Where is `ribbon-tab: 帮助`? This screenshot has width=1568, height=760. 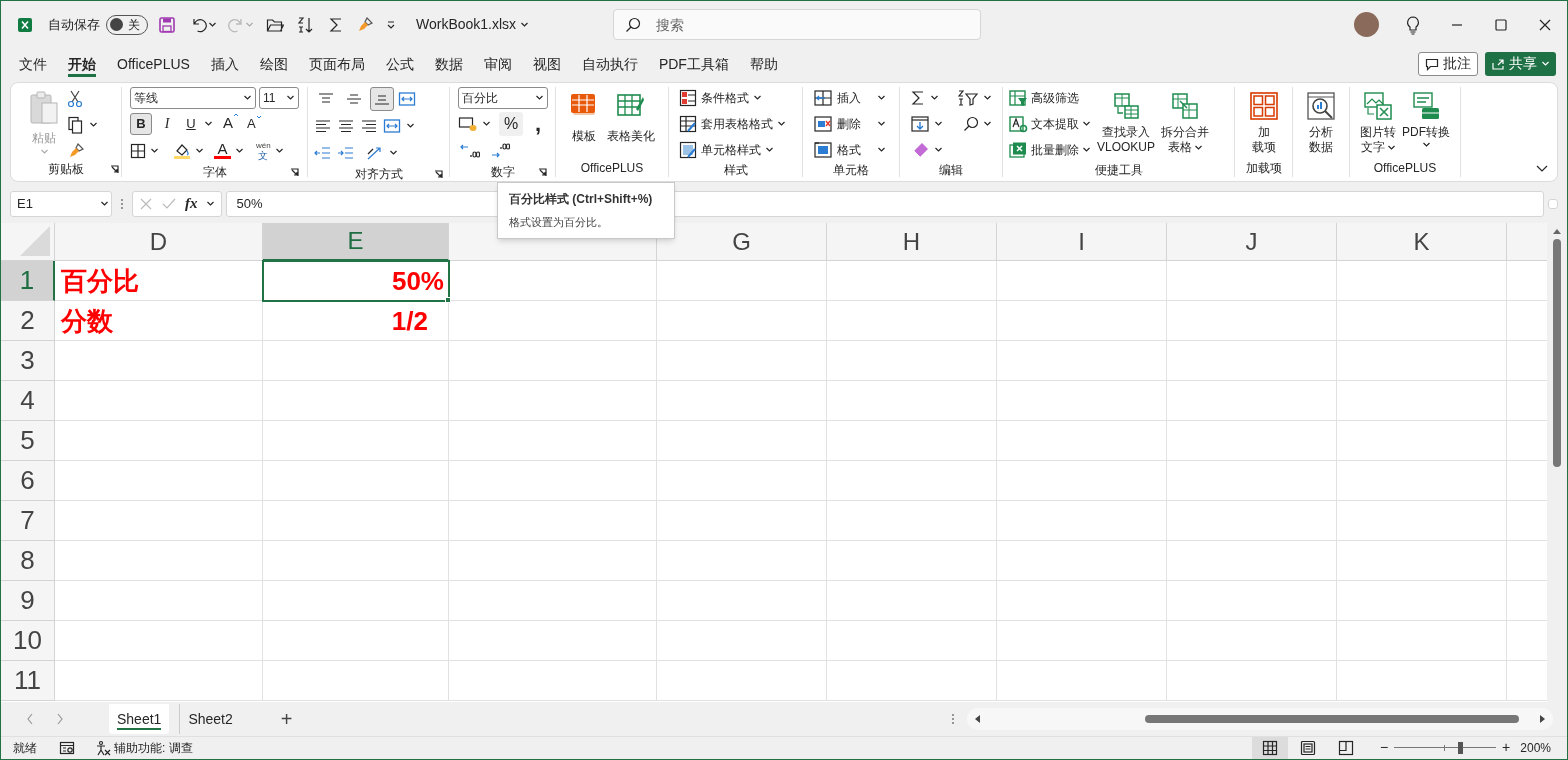 ribbon-tab: 帮助 is located at coordinates (763, 63).